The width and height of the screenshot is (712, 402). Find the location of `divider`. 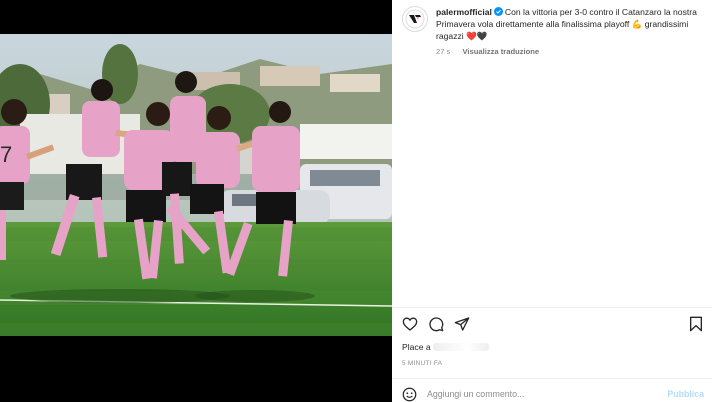

divider is located at coordinates (552, 307).